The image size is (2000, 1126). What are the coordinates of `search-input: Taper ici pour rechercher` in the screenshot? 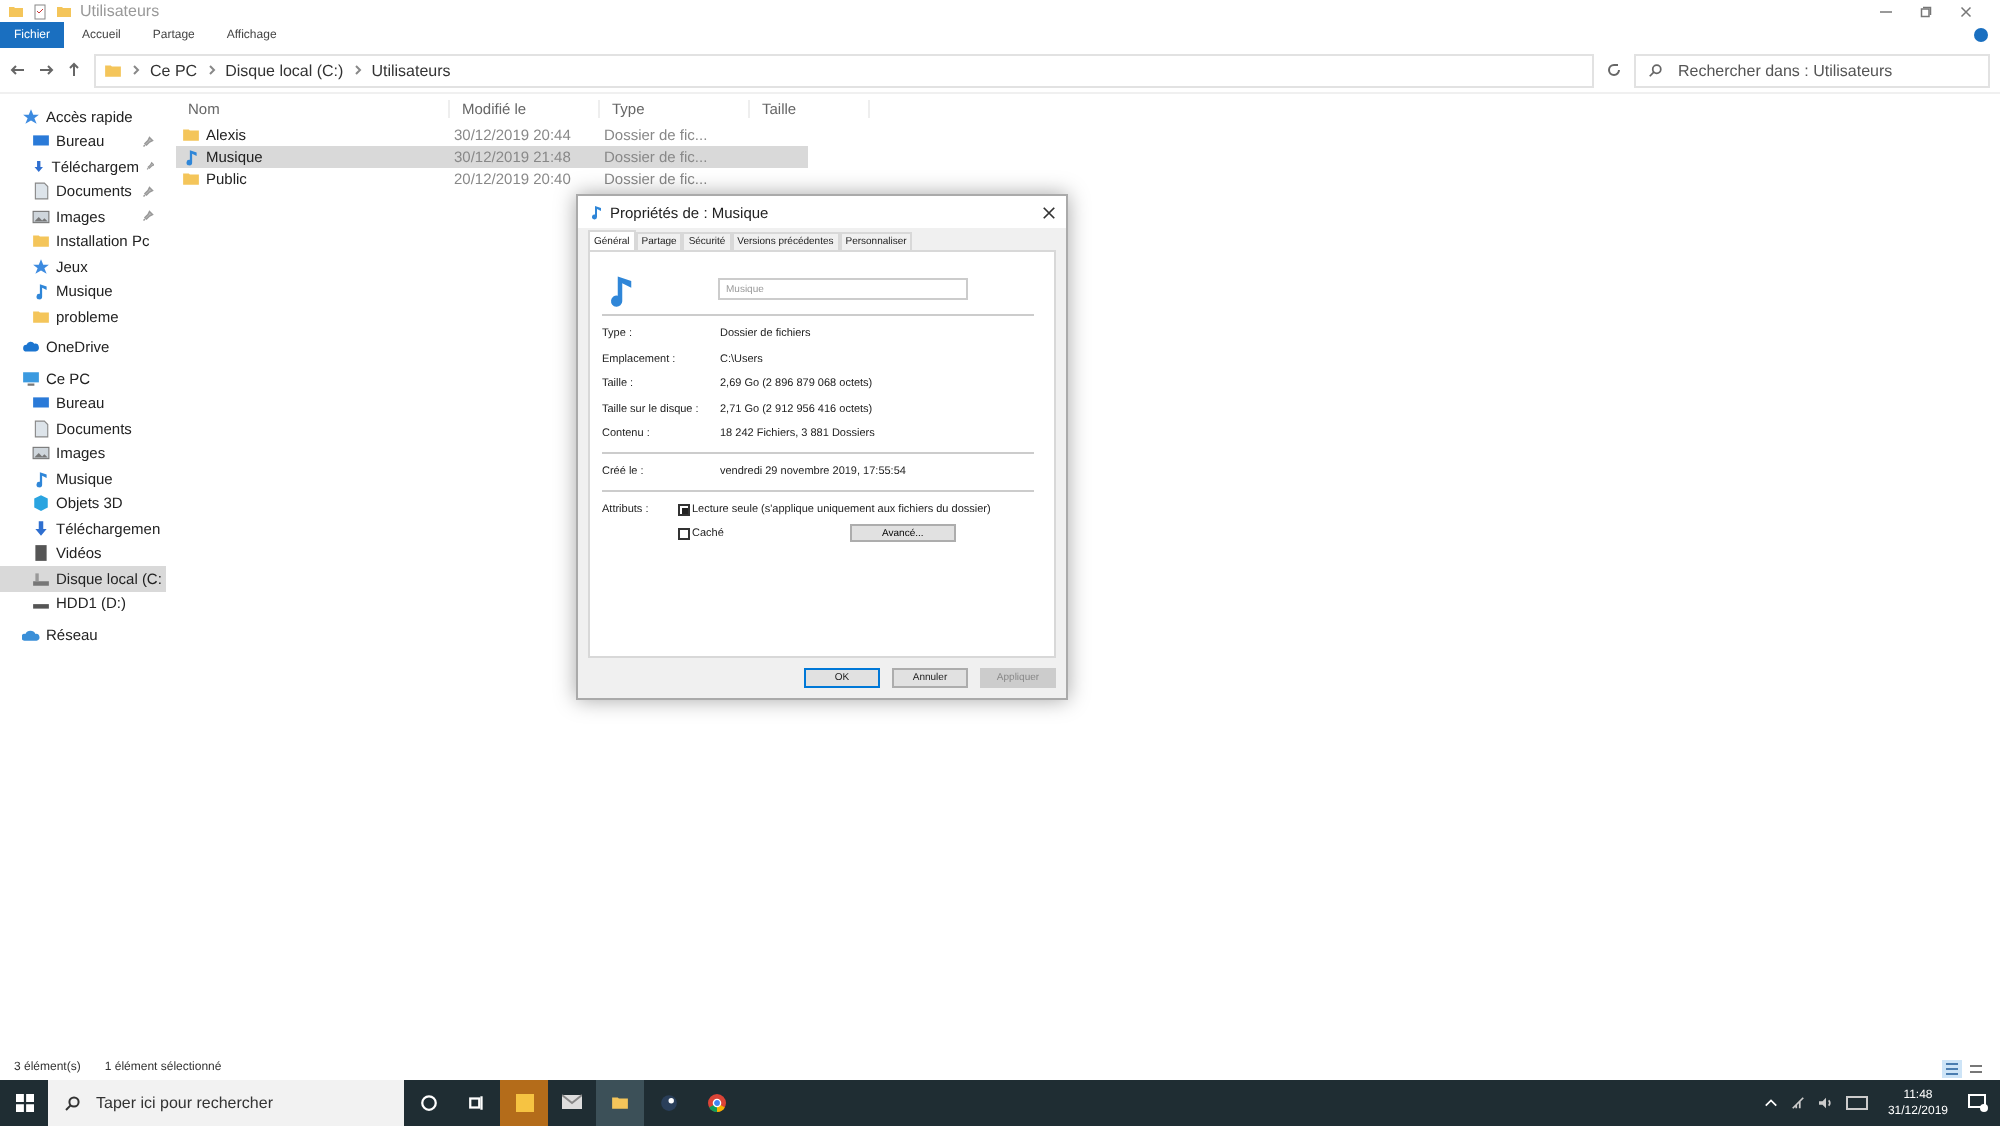 It's located at (240, 1103).